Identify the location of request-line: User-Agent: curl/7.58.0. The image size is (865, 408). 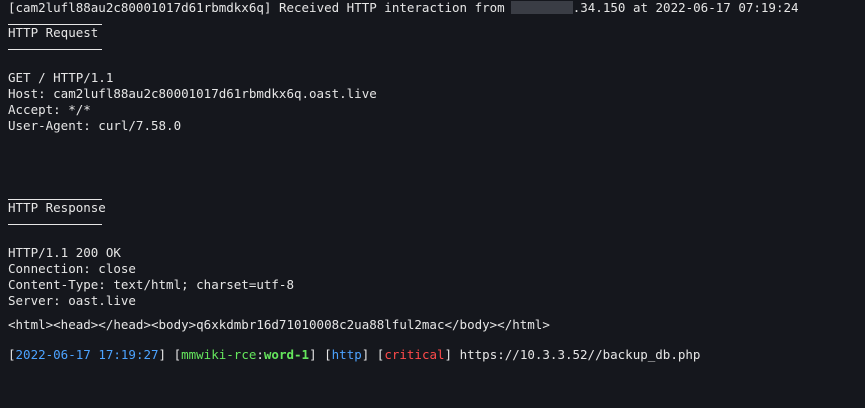
(95, 125).